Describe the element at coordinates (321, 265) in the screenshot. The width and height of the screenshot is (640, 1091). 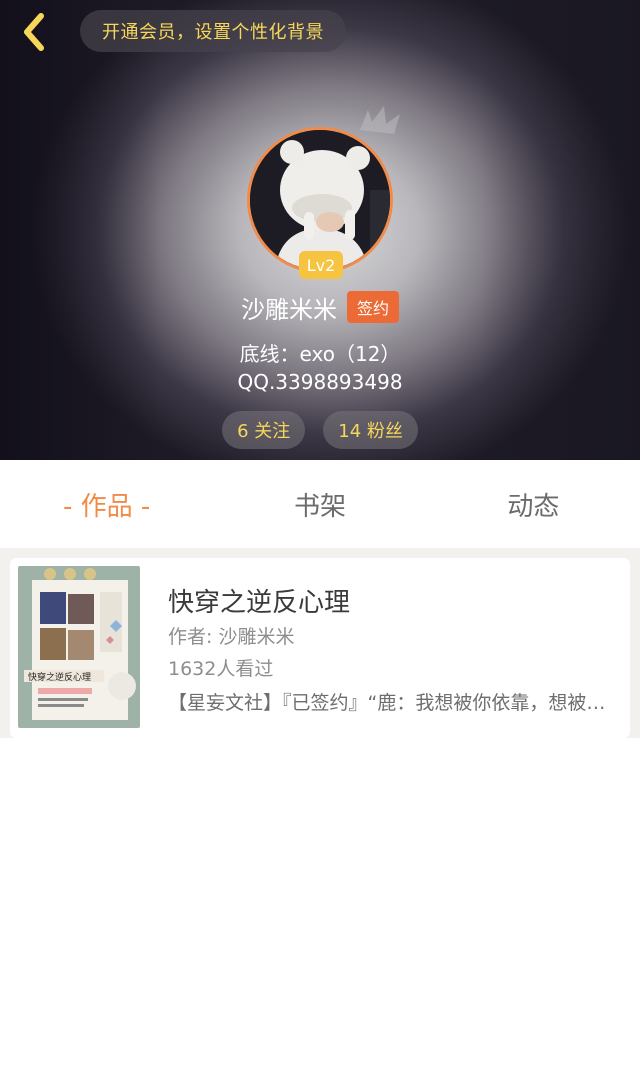
I see `level-badge: Lv2` at that location.